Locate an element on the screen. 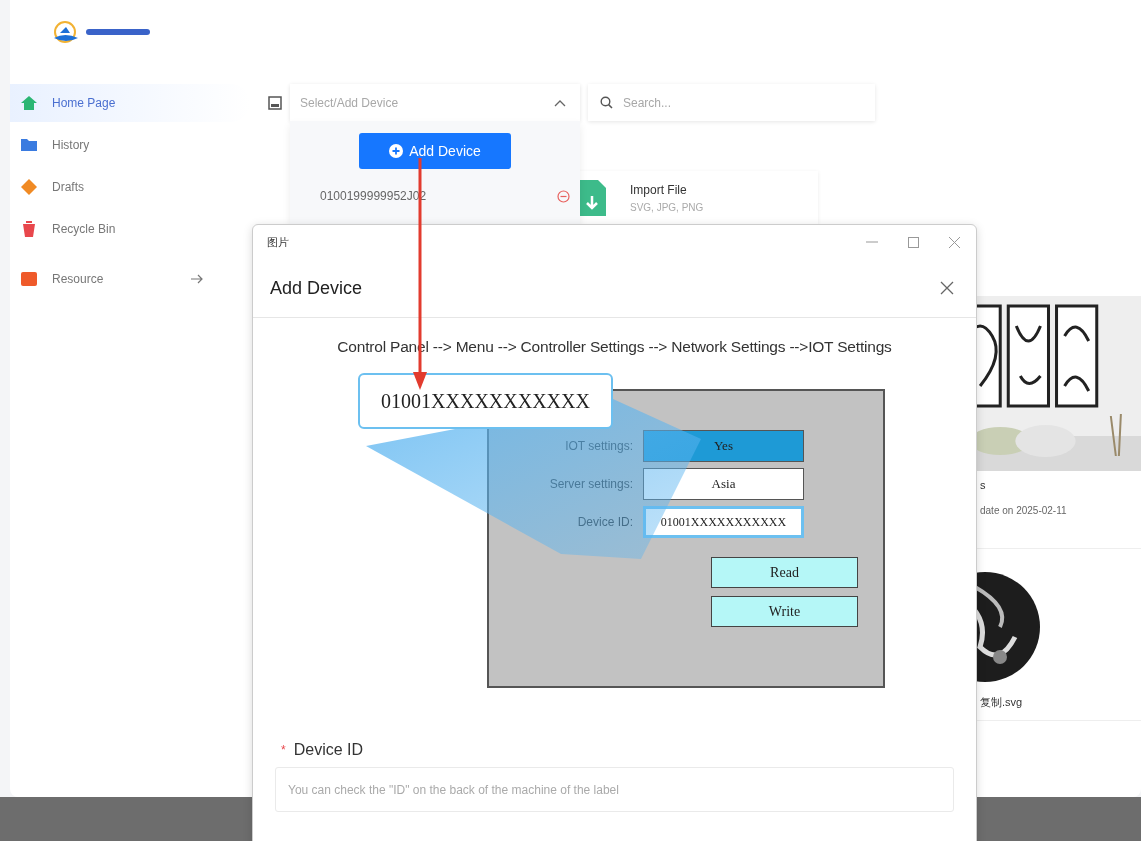 This screenshot has width=1141, height=841. plus-icon is located at coordinates (396, 151).